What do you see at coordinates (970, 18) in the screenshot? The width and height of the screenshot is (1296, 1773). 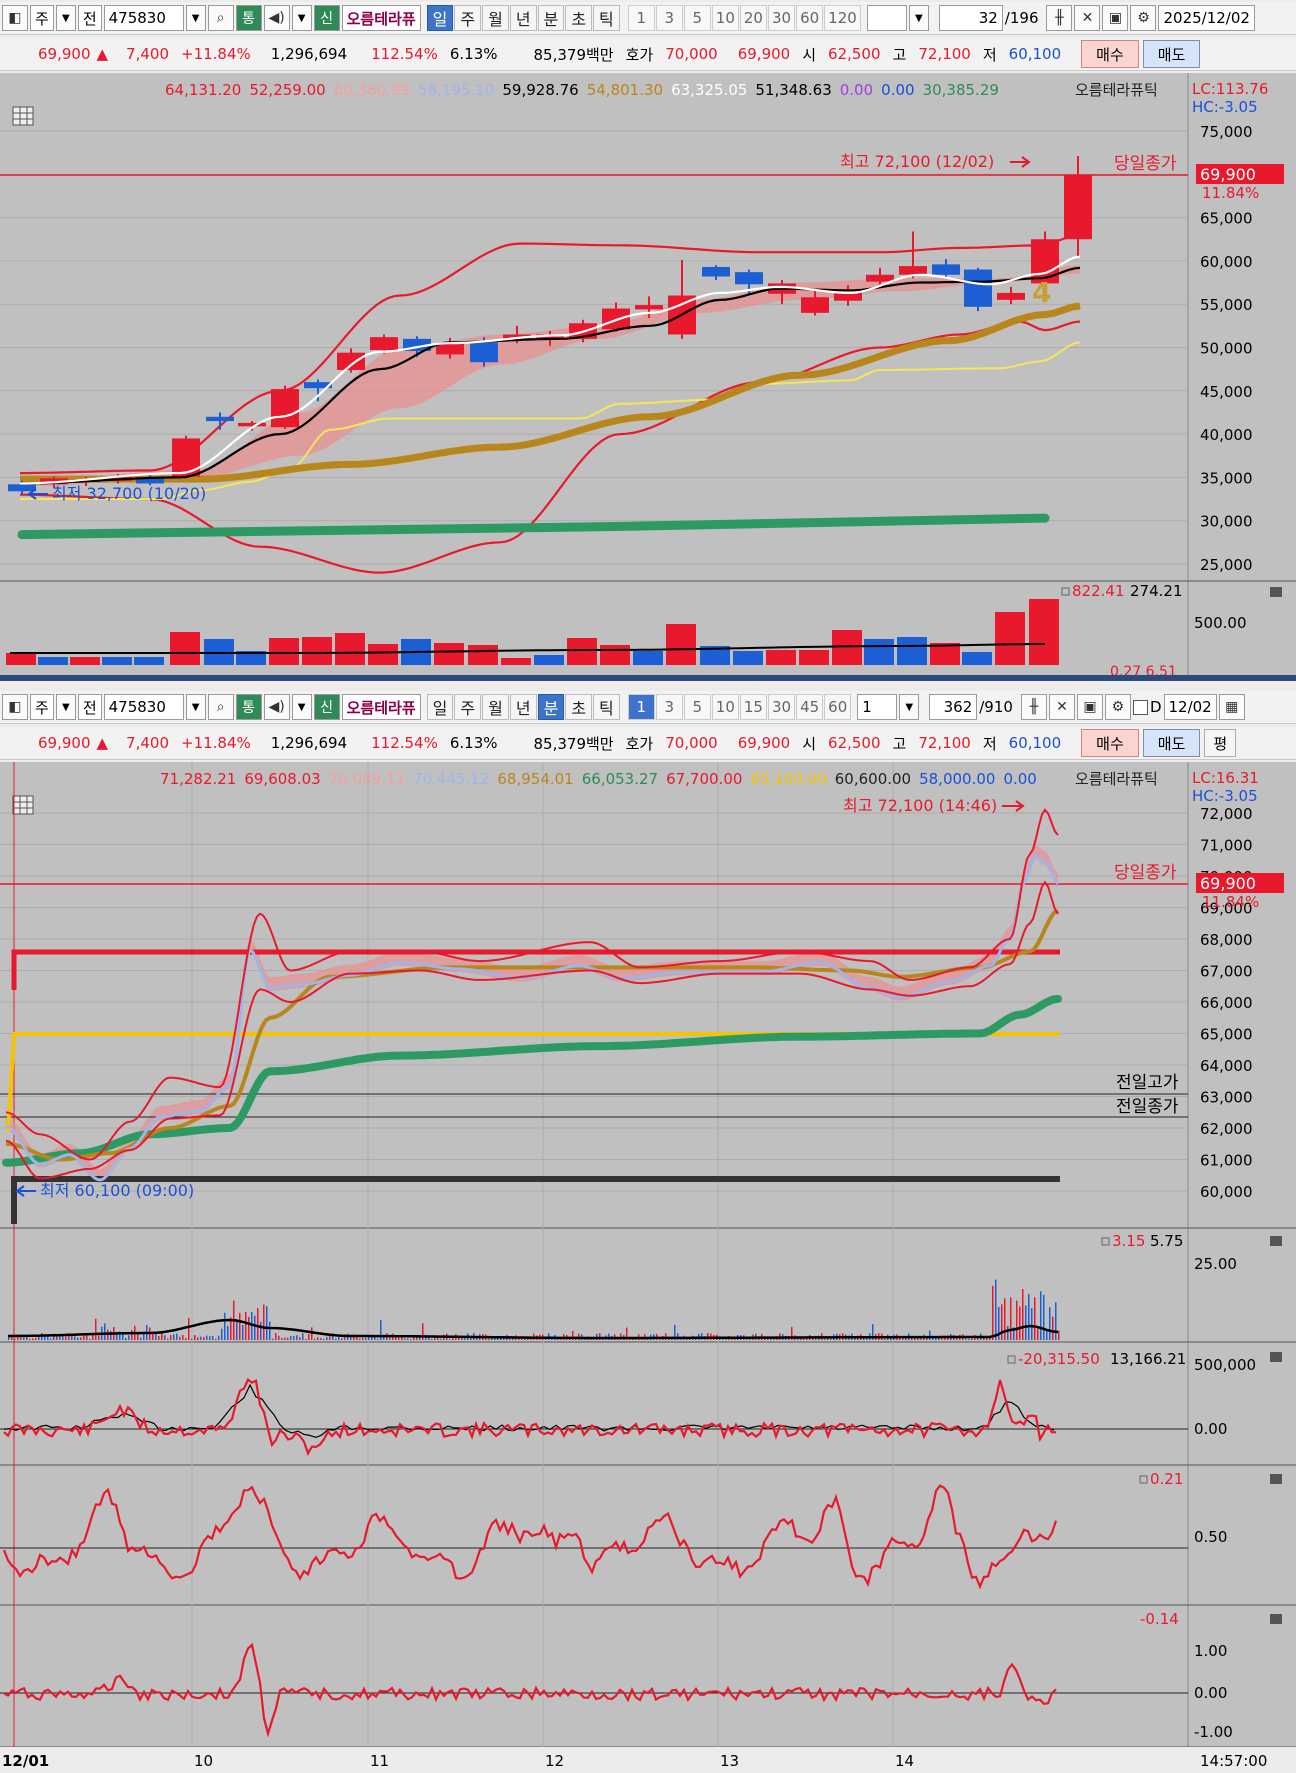 I see `count-input: 32` at bounding box center [970, 18].